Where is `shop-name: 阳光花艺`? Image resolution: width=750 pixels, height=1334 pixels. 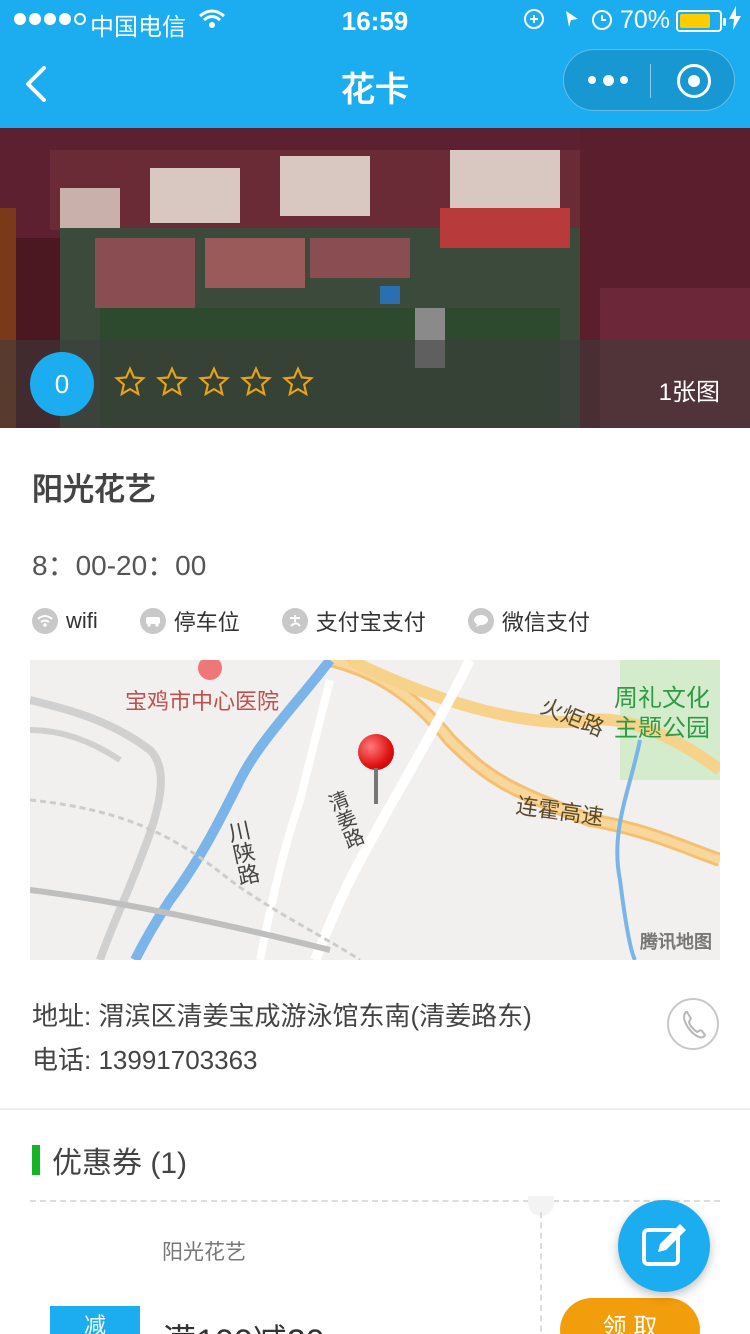 shop-name: 阳光花艺 is located at coordinates (94, 489).